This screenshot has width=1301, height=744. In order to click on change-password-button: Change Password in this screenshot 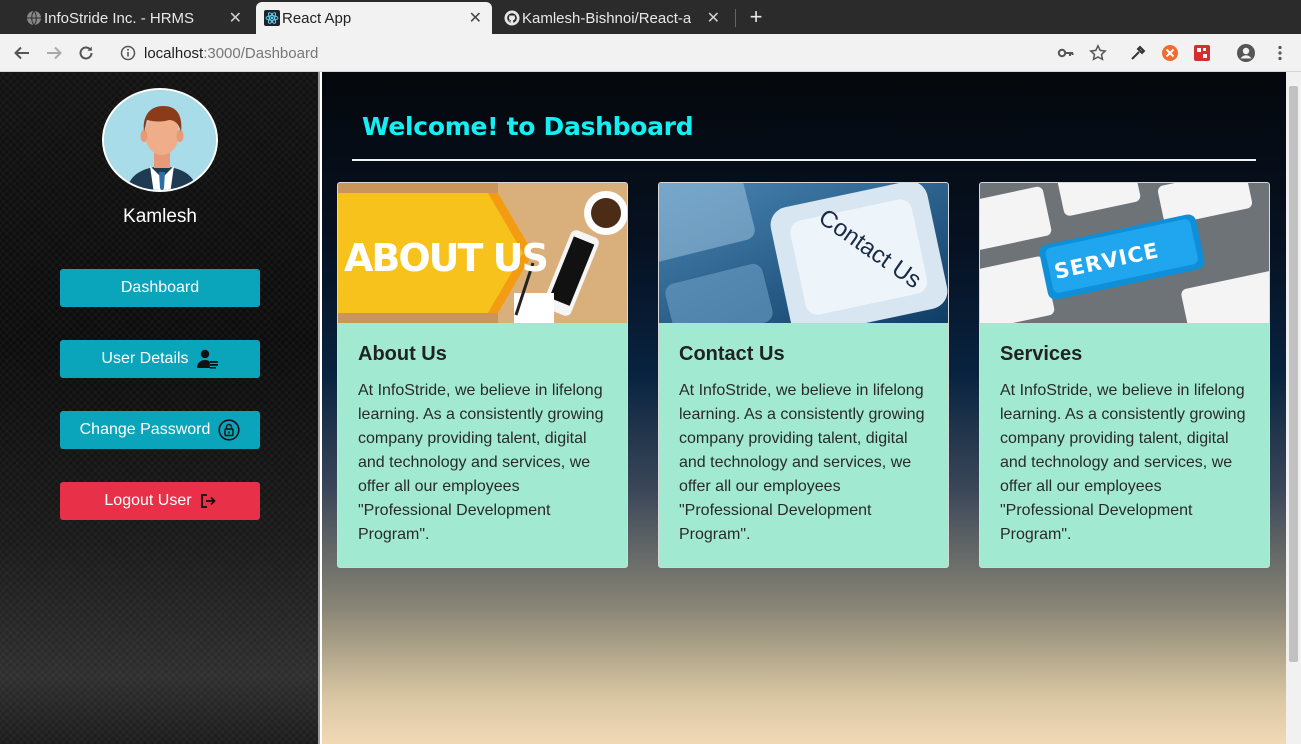, I will do `click(160, 430)`.